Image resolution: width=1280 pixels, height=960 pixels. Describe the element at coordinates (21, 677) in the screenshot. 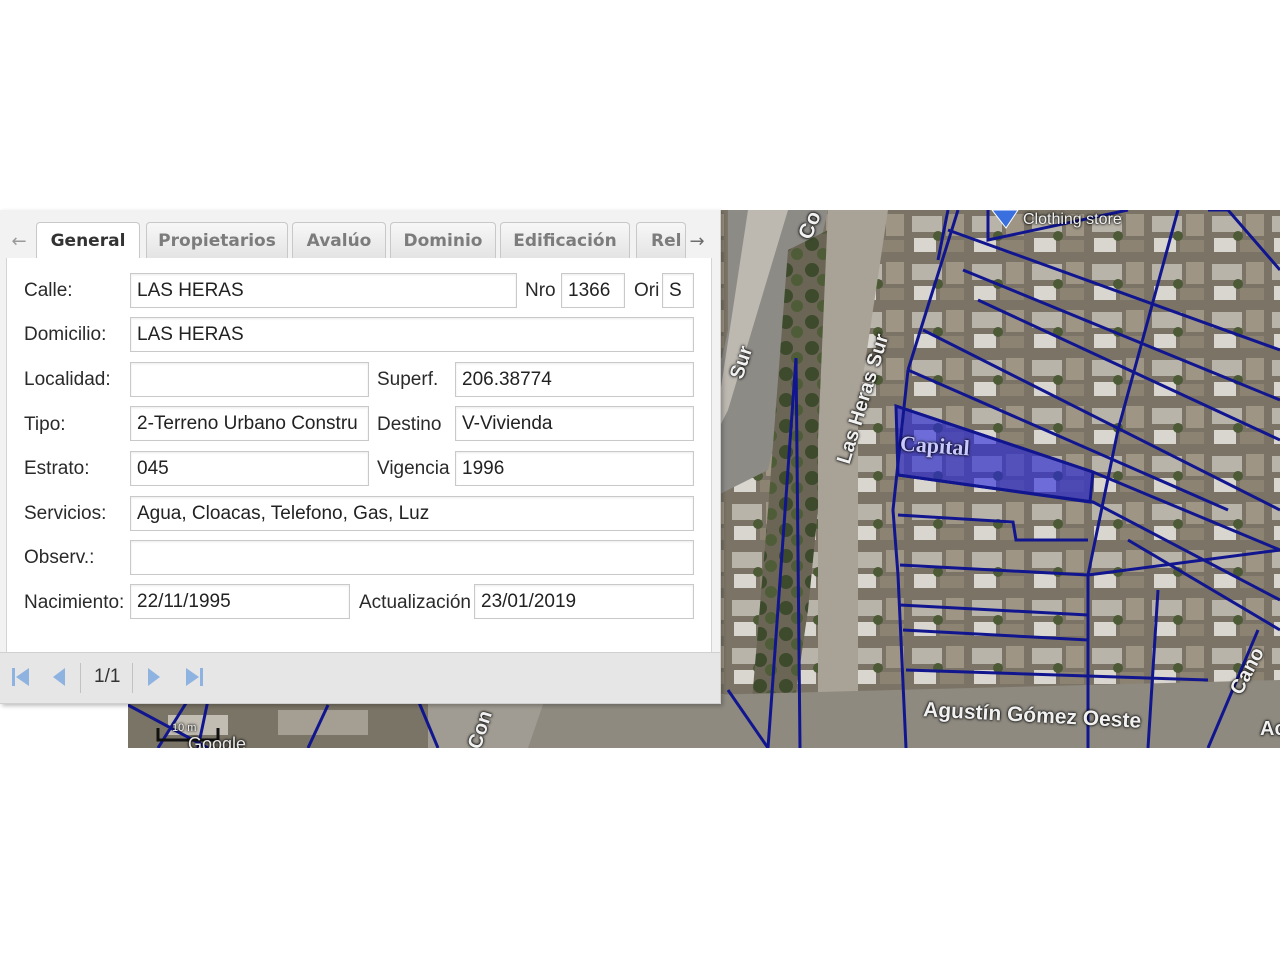

I see `first-page-icon` at that location.